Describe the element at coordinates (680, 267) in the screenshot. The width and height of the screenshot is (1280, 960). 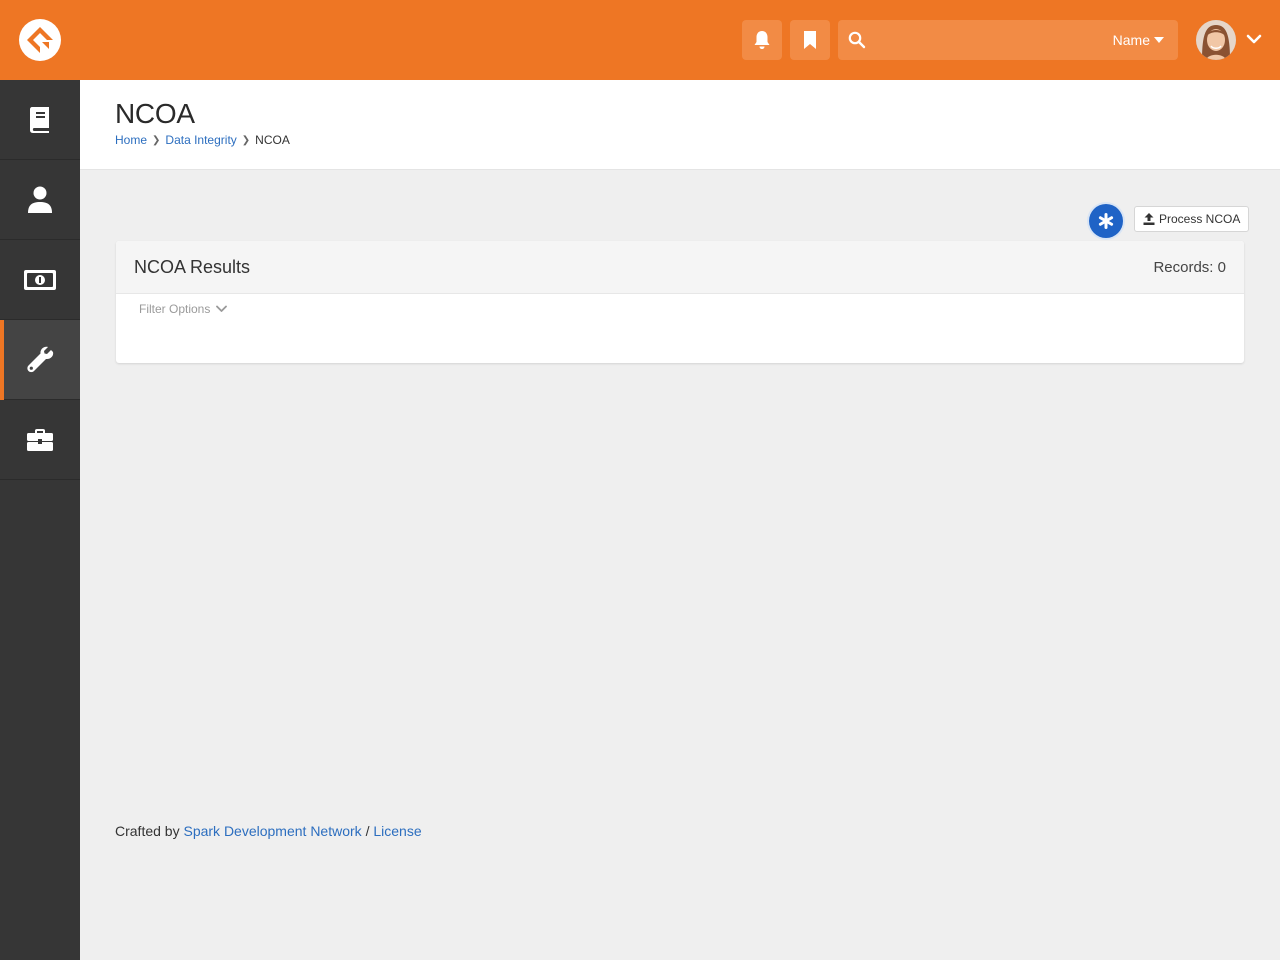
I see `panel-heading: NCOA Results Records: 0` at that location.